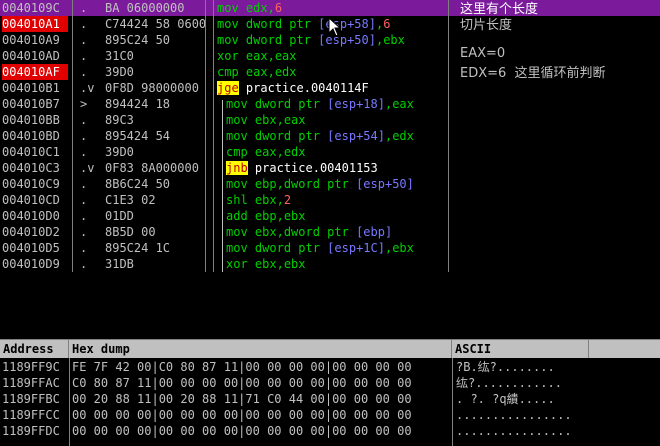 The image size is (660, 446). I want to click on instruction-operand: ebx,eax, so click(280, 120).